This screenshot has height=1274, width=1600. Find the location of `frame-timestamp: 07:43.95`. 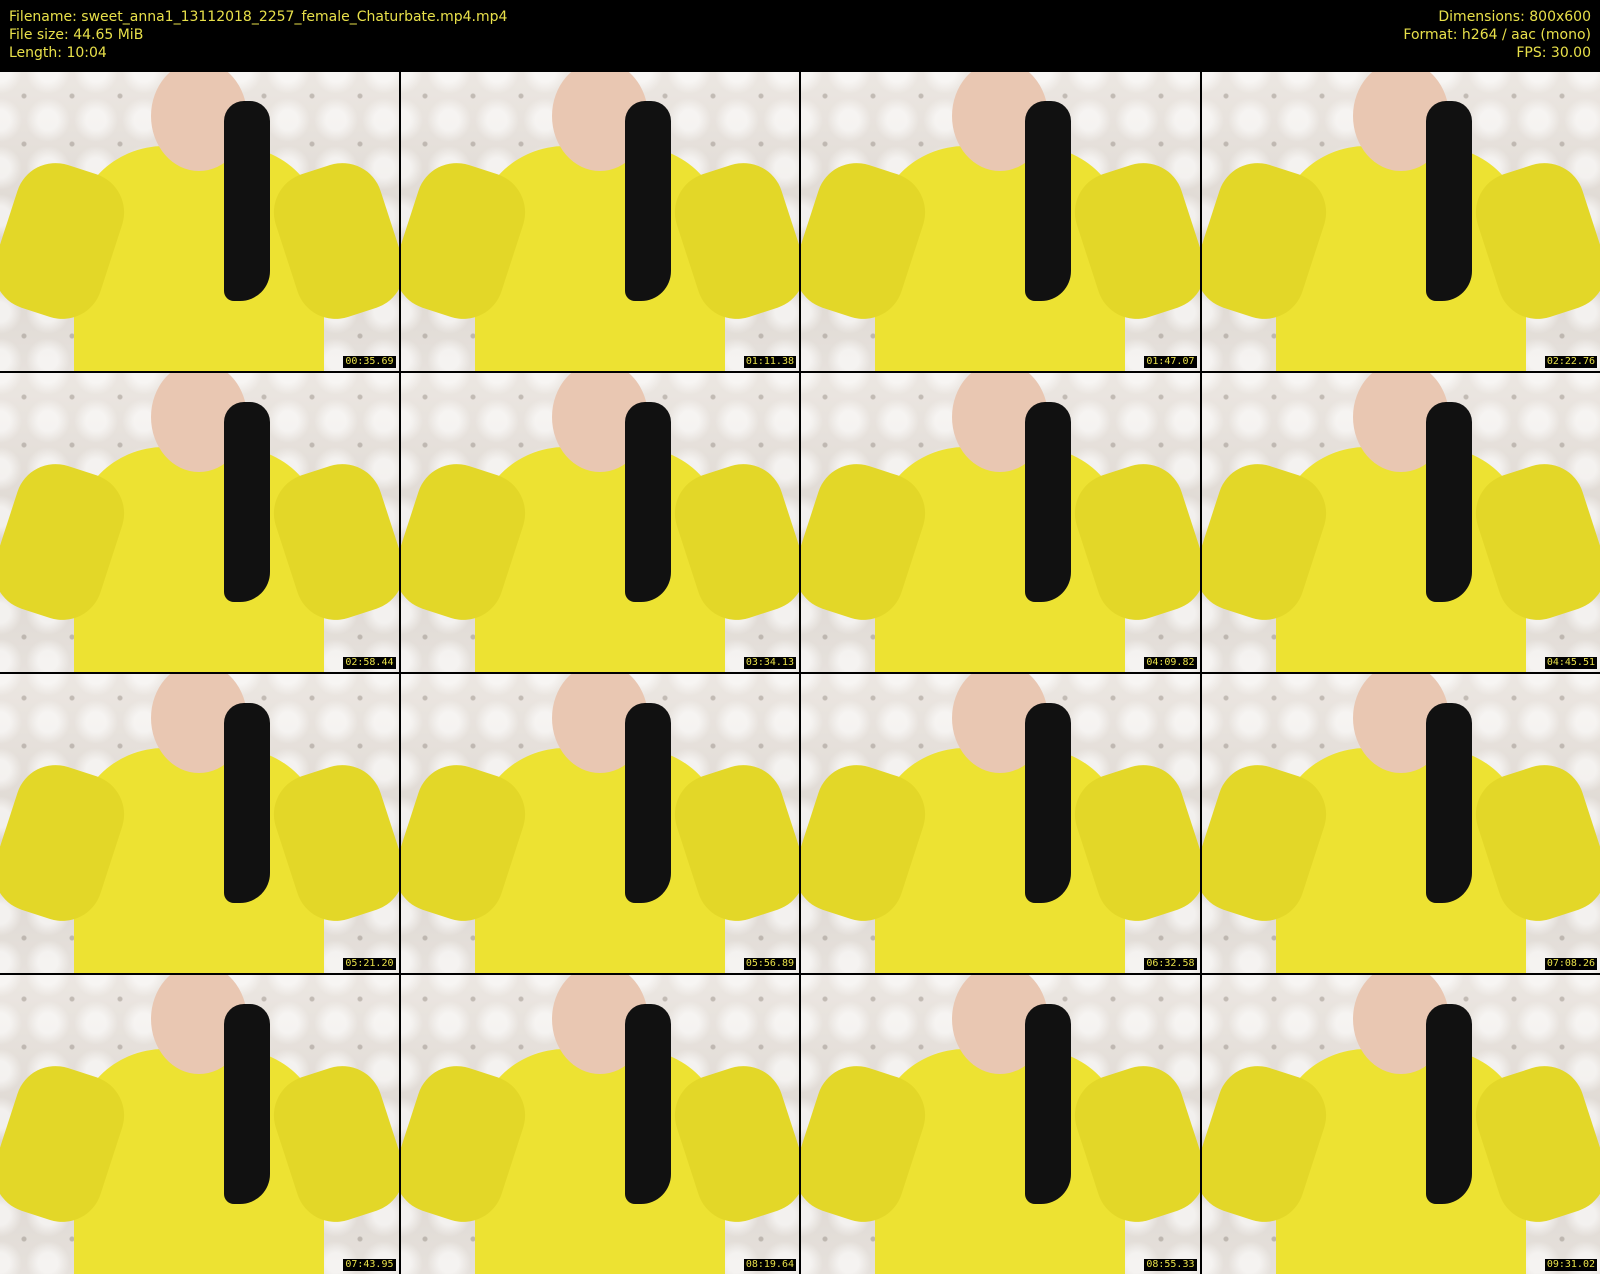

frame-timestamp: 07:43.95 is located at coordinates (369, 1265).